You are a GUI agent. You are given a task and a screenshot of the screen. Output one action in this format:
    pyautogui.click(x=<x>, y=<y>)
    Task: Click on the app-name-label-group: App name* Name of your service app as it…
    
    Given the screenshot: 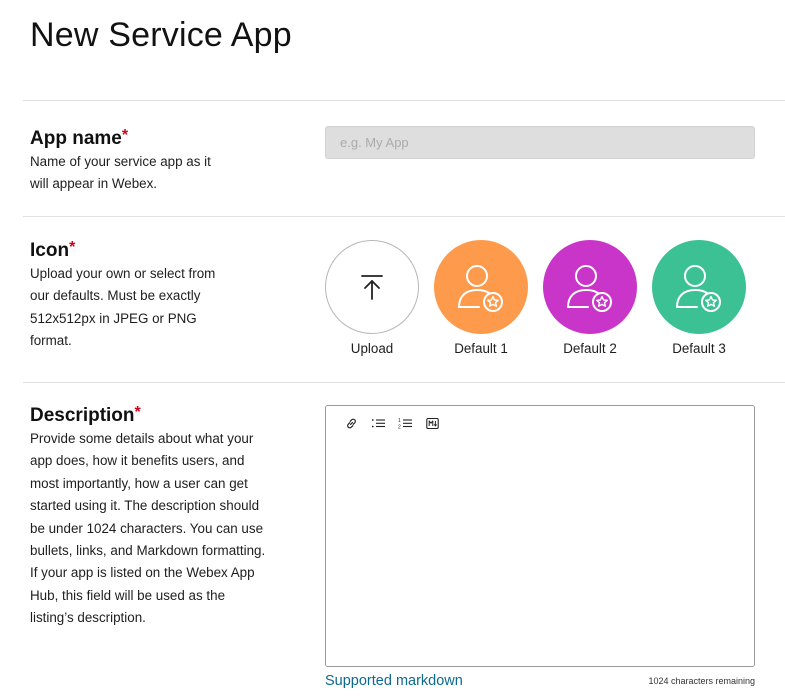 What is the action you would take?
    pyautogui.click(x=150, y=161)
    